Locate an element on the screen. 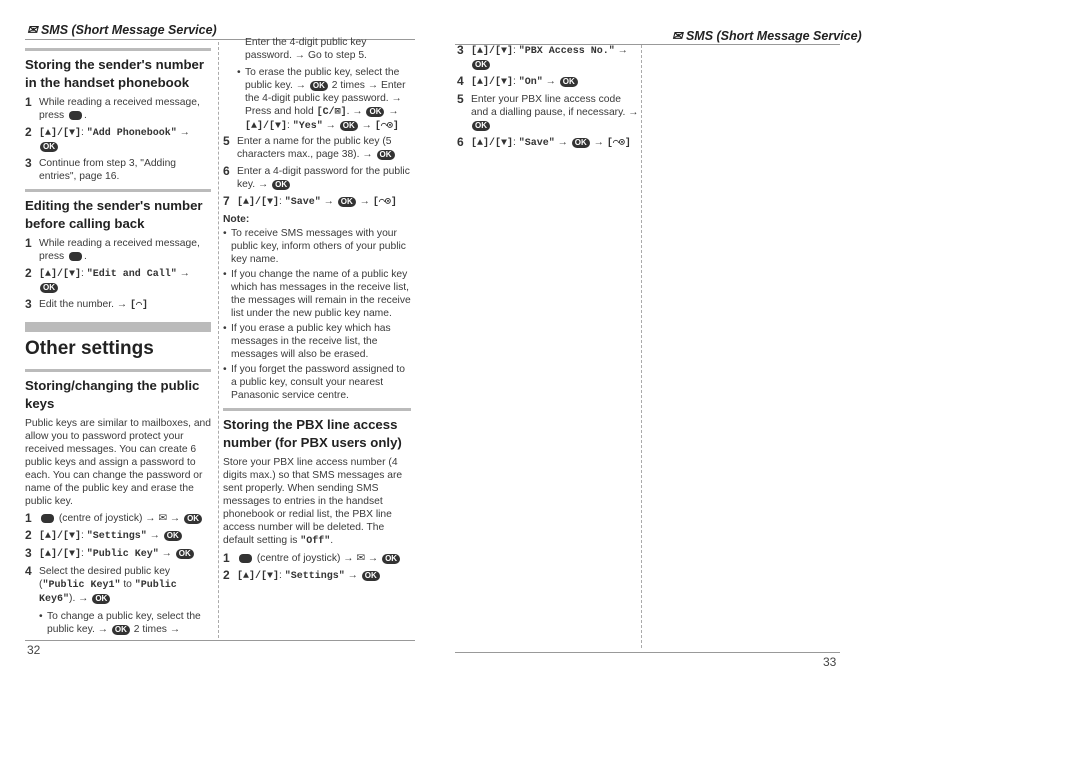 This screenshot has width=1080, height=764. column-divider-right is located at coordinates (641, 346).